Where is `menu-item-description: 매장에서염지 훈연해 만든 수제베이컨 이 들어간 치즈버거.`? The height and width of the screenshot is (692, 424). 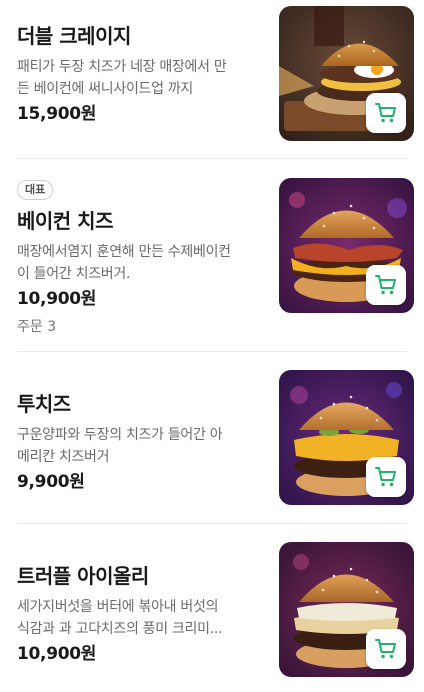
menu-item-description: 매장에서염지 훈연해 만든 수제베이컨 이 들어간 치즈버거. is located at coordinates (124, 263).